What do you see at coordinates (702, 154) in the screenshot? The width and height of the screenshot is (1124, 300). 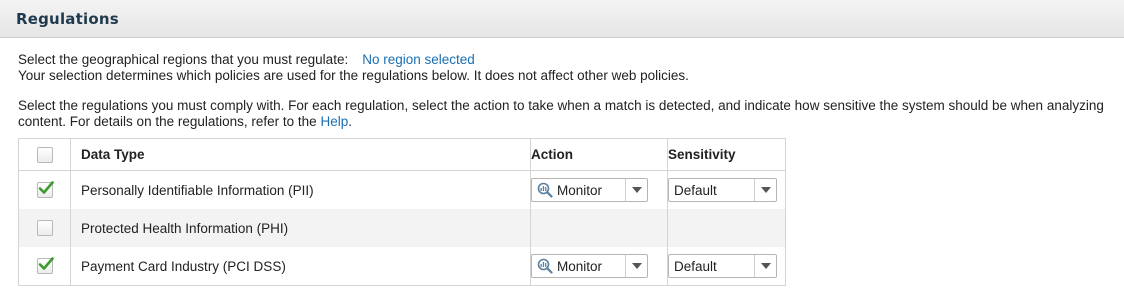 I see `column-header-sensitivity: Sensitivity` at bounding box center [702, 154].